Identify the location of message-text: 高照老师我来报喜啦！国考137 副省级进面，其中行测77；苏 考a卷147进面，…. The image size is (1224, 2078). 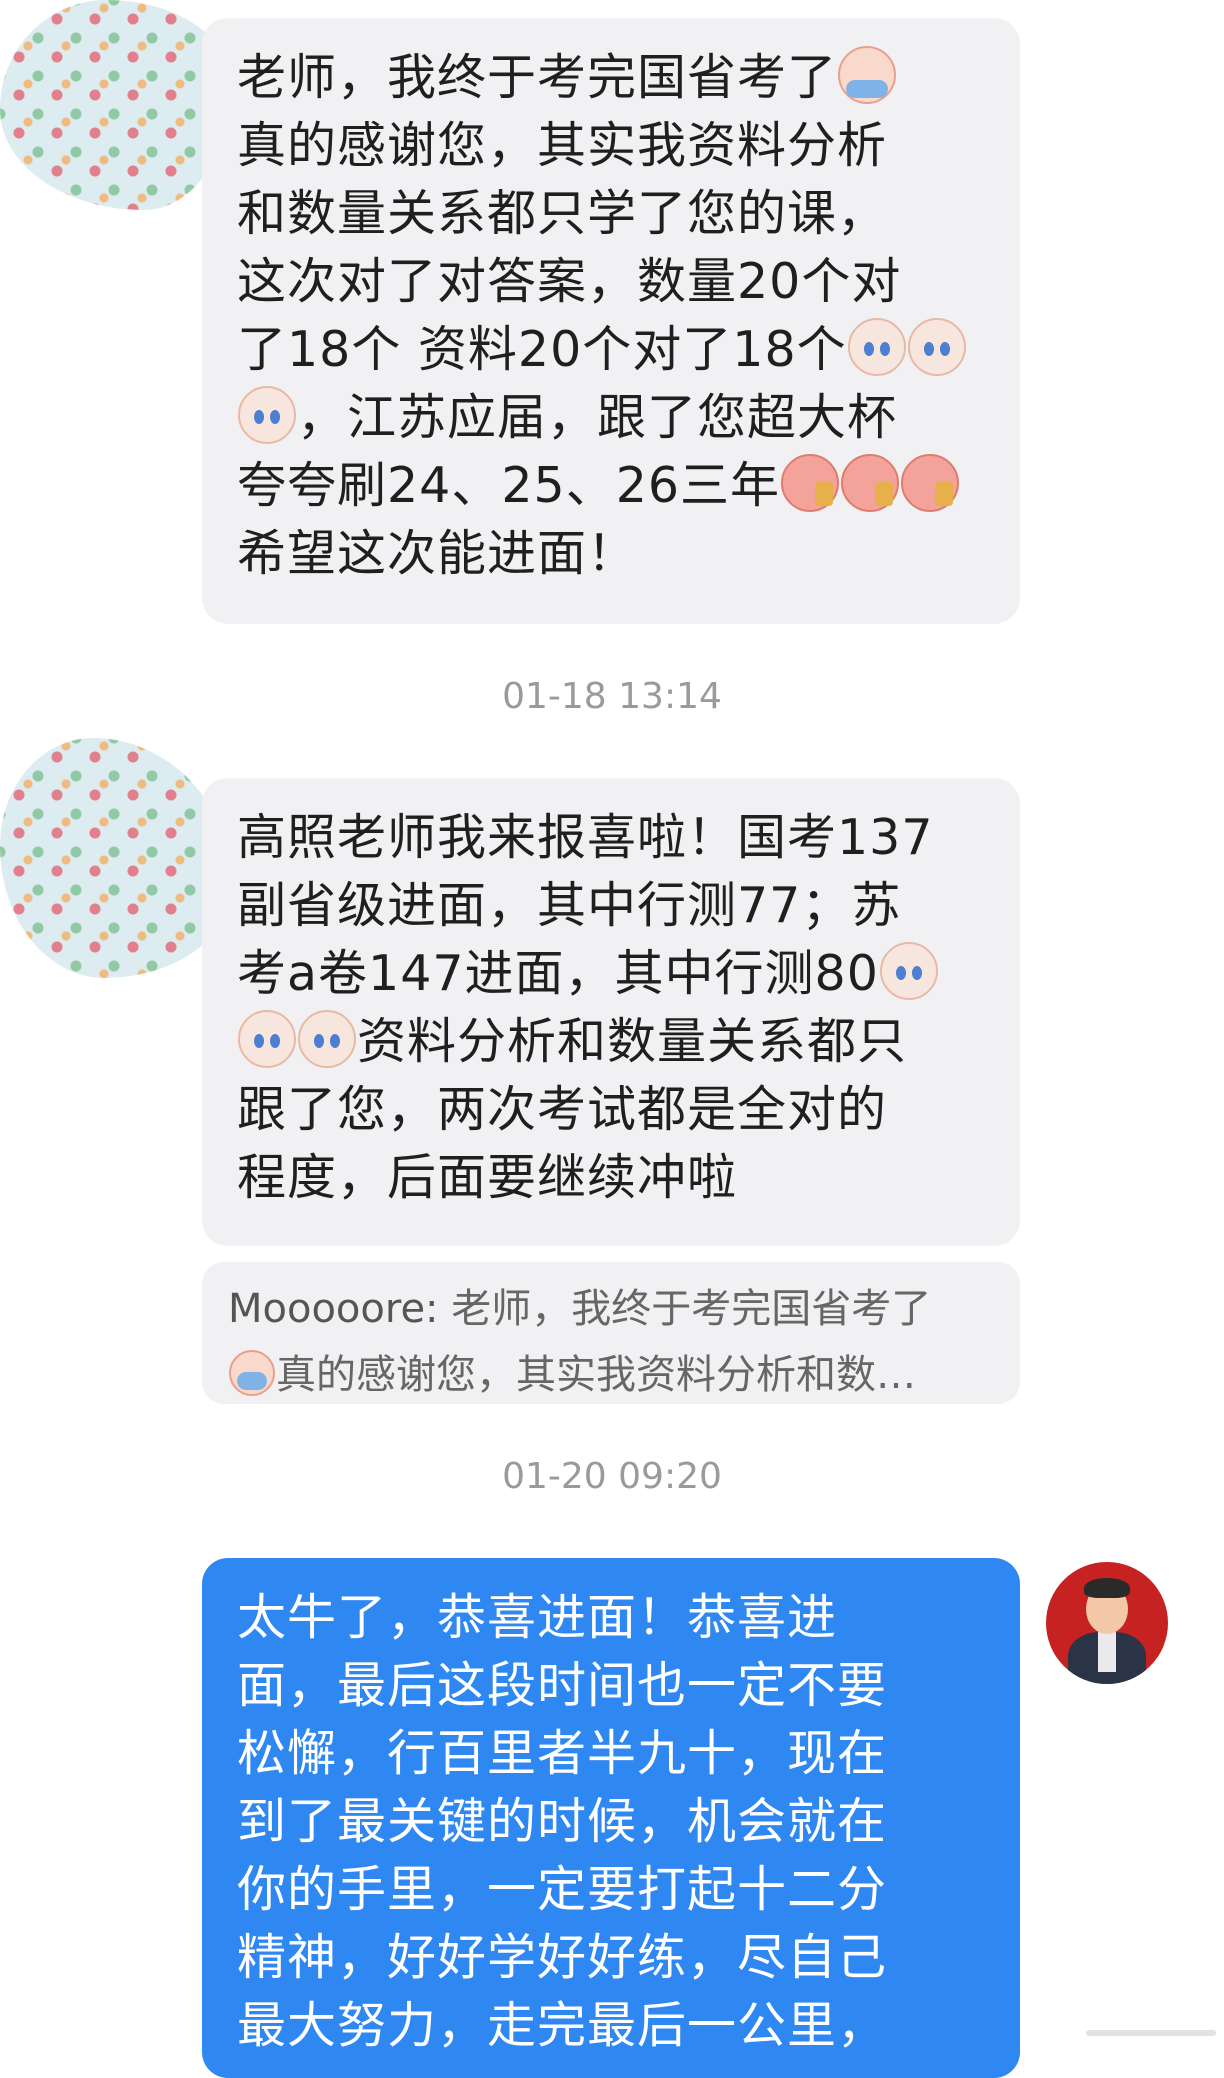
(585, 905).